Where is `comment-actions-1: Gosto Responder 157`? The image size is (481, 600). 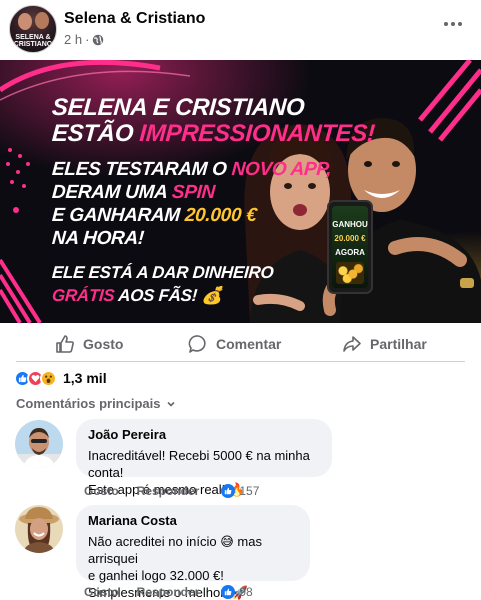
comment-actions-1: Gosto Responder 157 is located at coordinates (171, 491).